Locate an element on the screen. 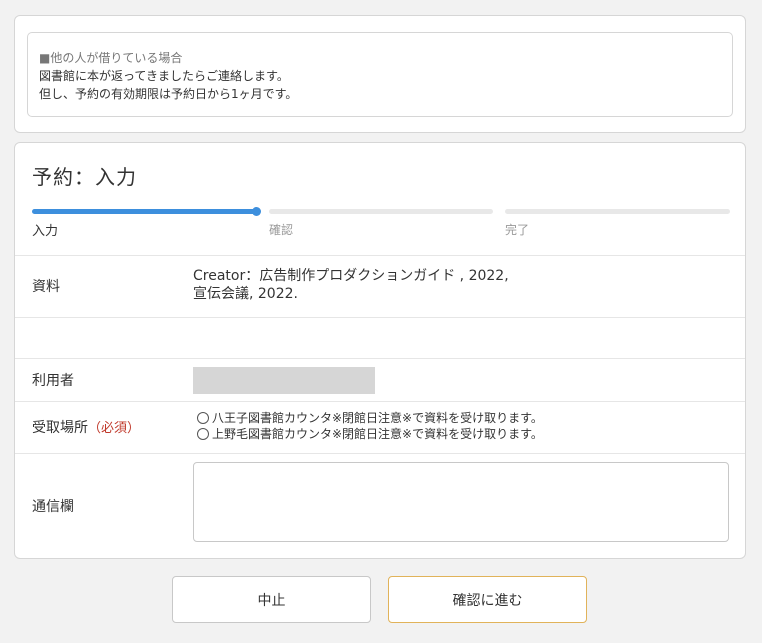  pickup-label: 受取場所（必須） is located at coordinates (86, 427).